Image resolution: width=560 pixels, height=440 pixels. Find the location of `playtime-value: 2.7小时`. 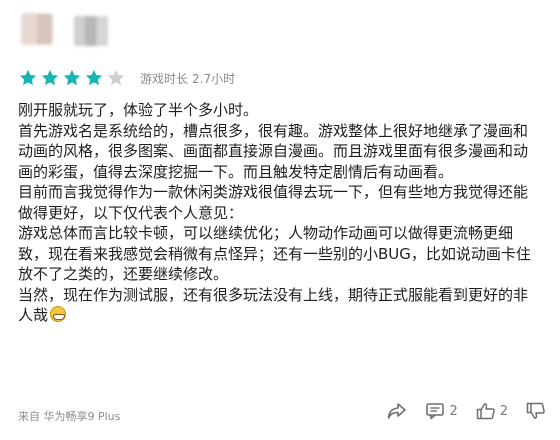

playtime-value: 2.7小时 is located at coordinates (214, 78).